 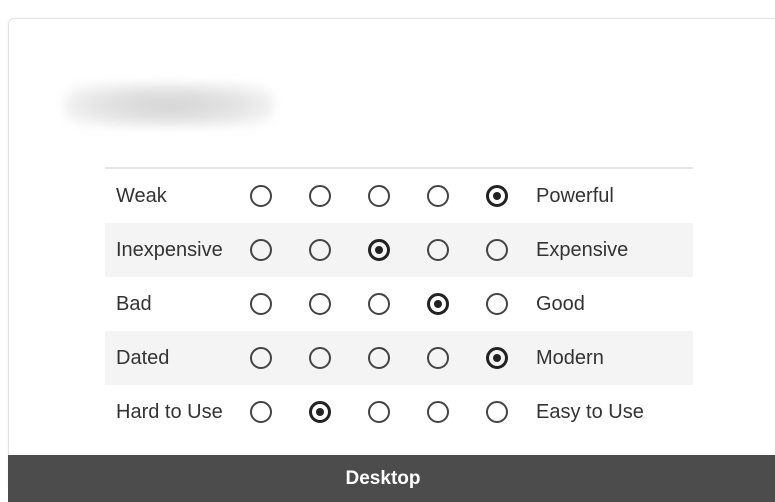 I want to click on row-right-label: Expensive, so click(x=582, y=249).